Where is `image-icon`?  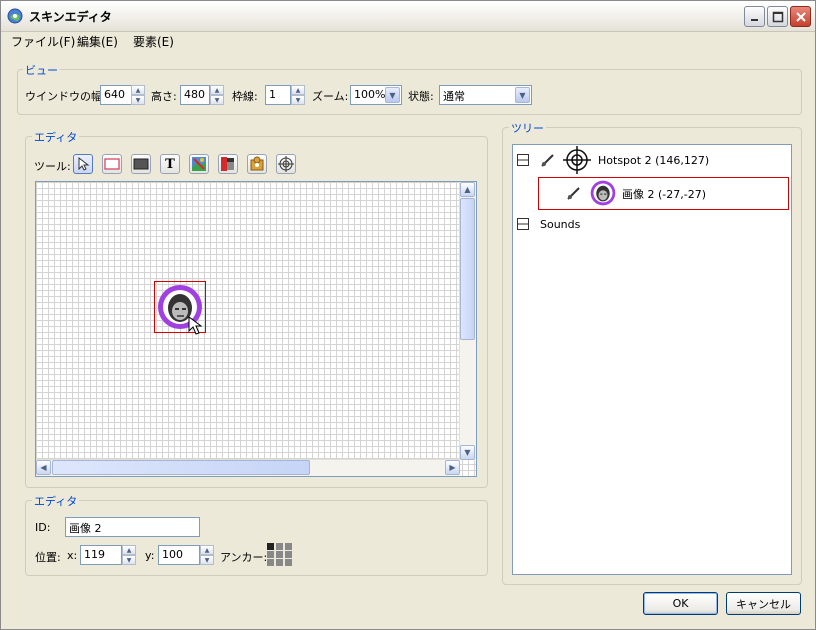 image-icon is located at coordinates (199, 164).